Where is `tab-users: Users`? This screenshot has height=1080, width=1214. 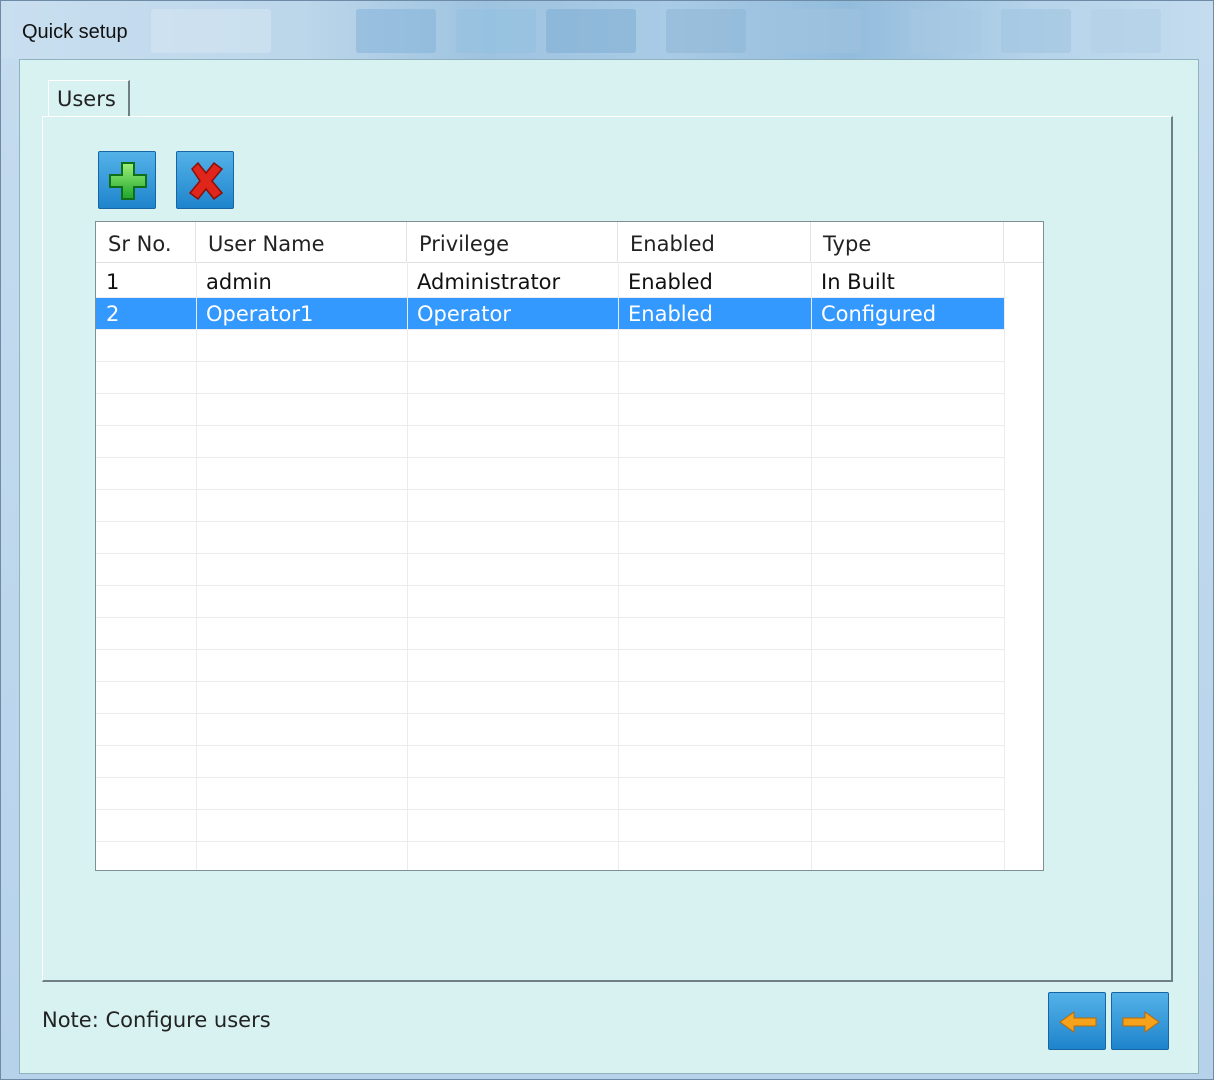
tab-users: Users is located at coordinates (89, 98).